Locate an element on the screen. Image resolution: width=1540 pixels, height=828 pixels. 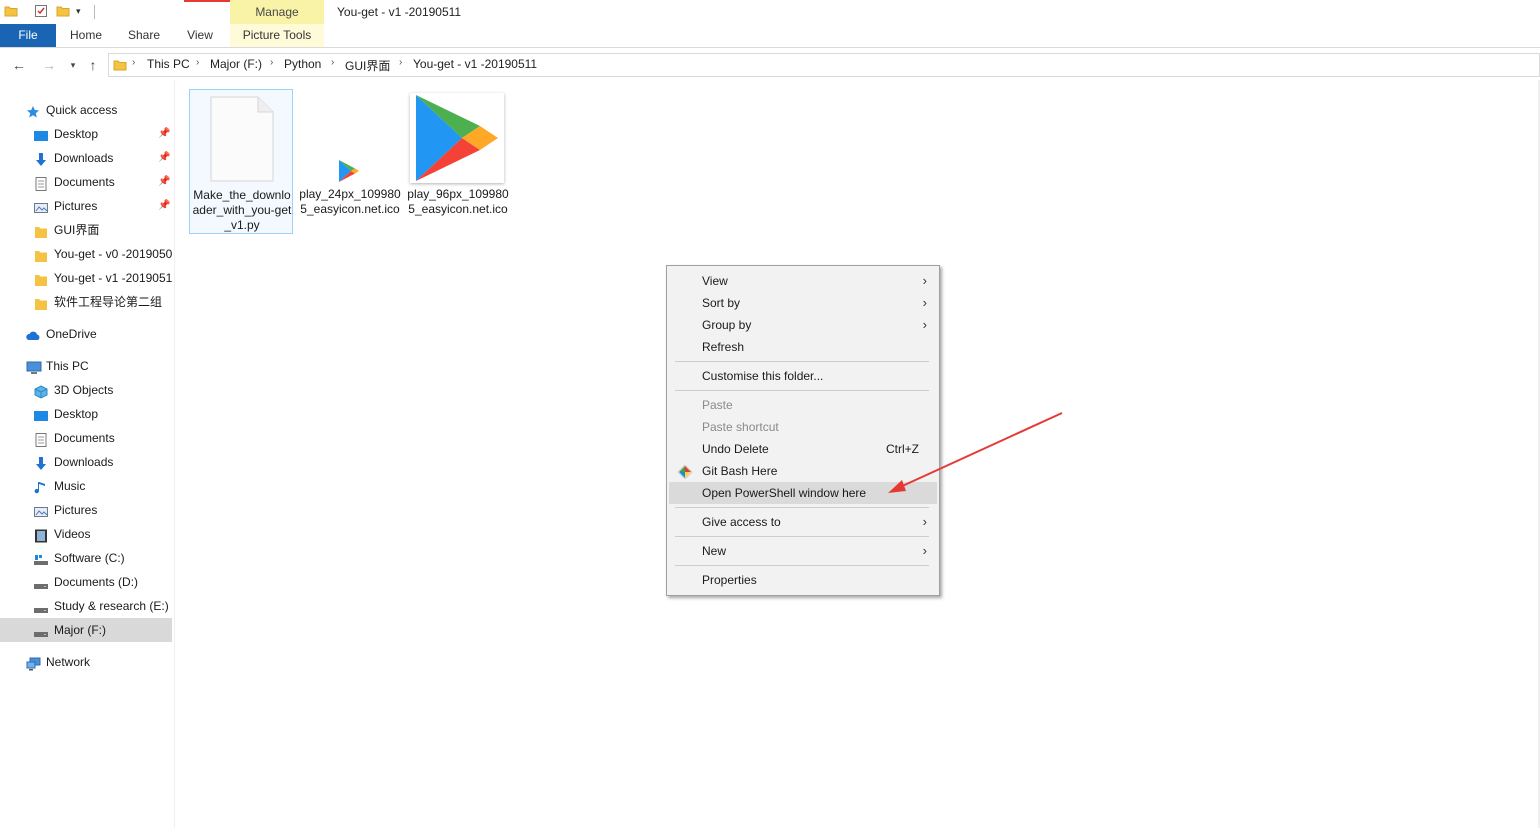
menu-item-sort-by: Sort by › is located at coordinates (803, 303).